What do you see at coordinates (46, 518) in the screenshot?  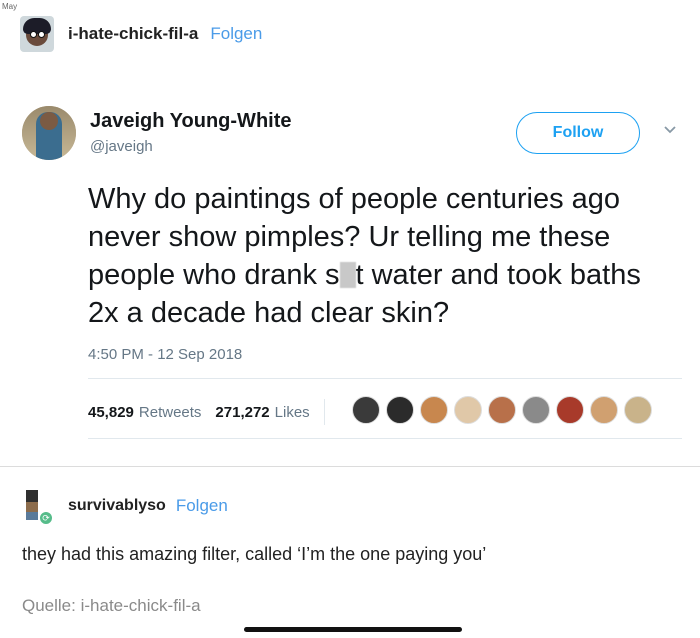 I see `reblog-icon: ⟳` at bounding box center [46, 518].